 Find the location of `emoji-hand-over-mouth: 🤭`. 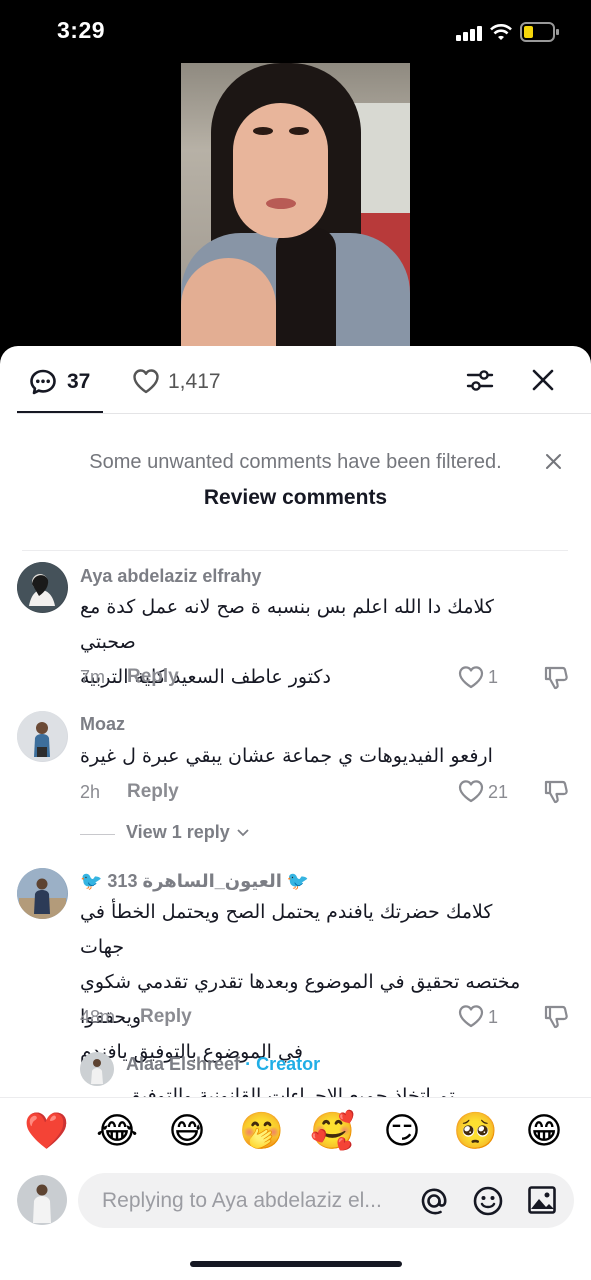

emoji-hand-over-mouth: 🤭 is located at coordinates (261, 1132).